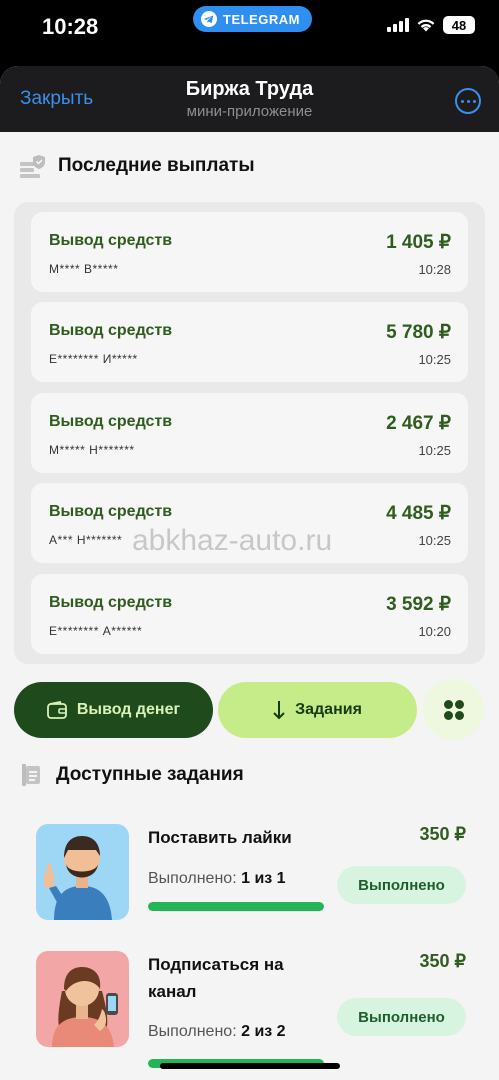 This screenshot has height=1080, width=499. Describe the element at coordinates (418, 604) in the screenshot. I see `payout-amount: 3 592 ₽` at that location.